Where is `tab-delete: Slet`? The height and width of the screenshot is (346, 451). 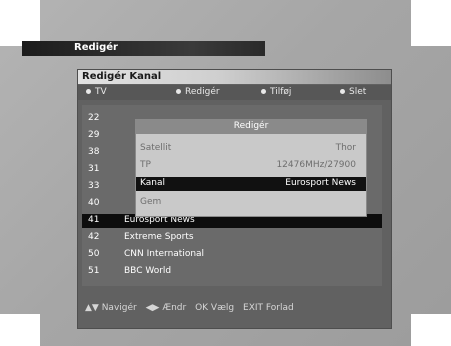
tab-delete: Slet is located at coordinates (353, 92).